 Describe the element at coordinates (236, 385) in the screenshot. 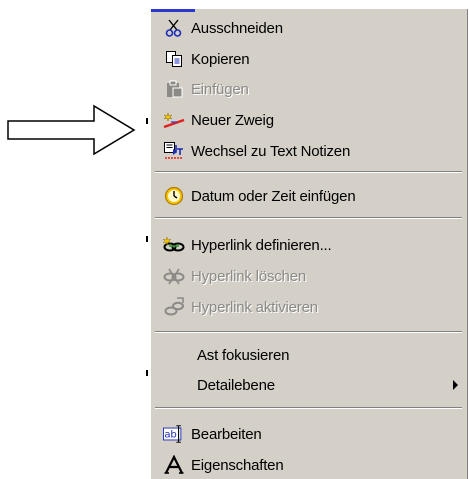

I see `menu-item-label: Detailebene` at that location.